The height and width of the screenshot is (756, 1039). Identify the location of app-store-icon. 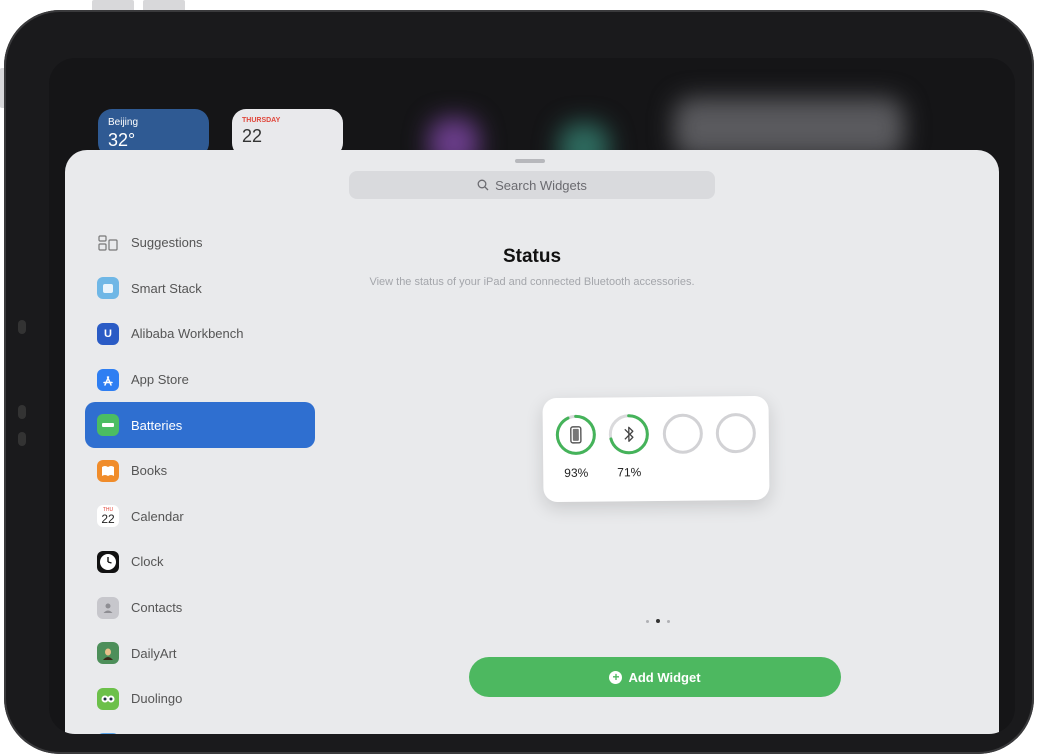
(108, 379).